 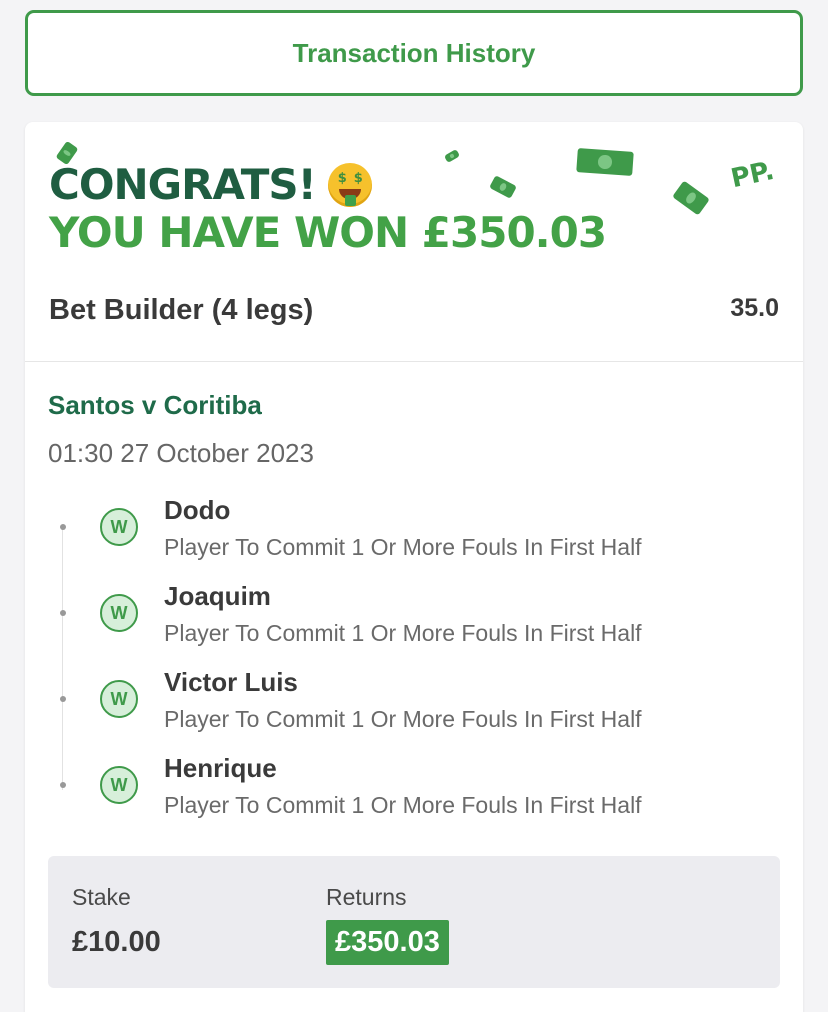 I want to click on winnings-heading: YOU HAVE WON £350.03, so click(x=328, y=232).